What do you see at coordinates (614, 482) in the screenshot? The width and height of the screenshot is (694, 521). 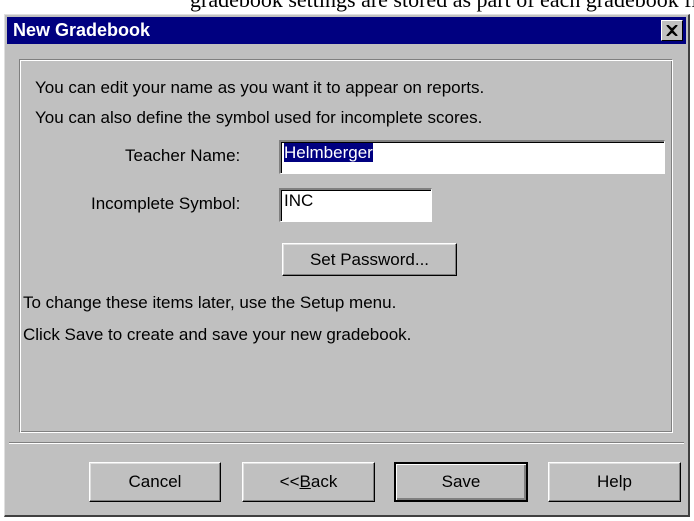 I see `help-button: Help` at bounding box center [614, 482].